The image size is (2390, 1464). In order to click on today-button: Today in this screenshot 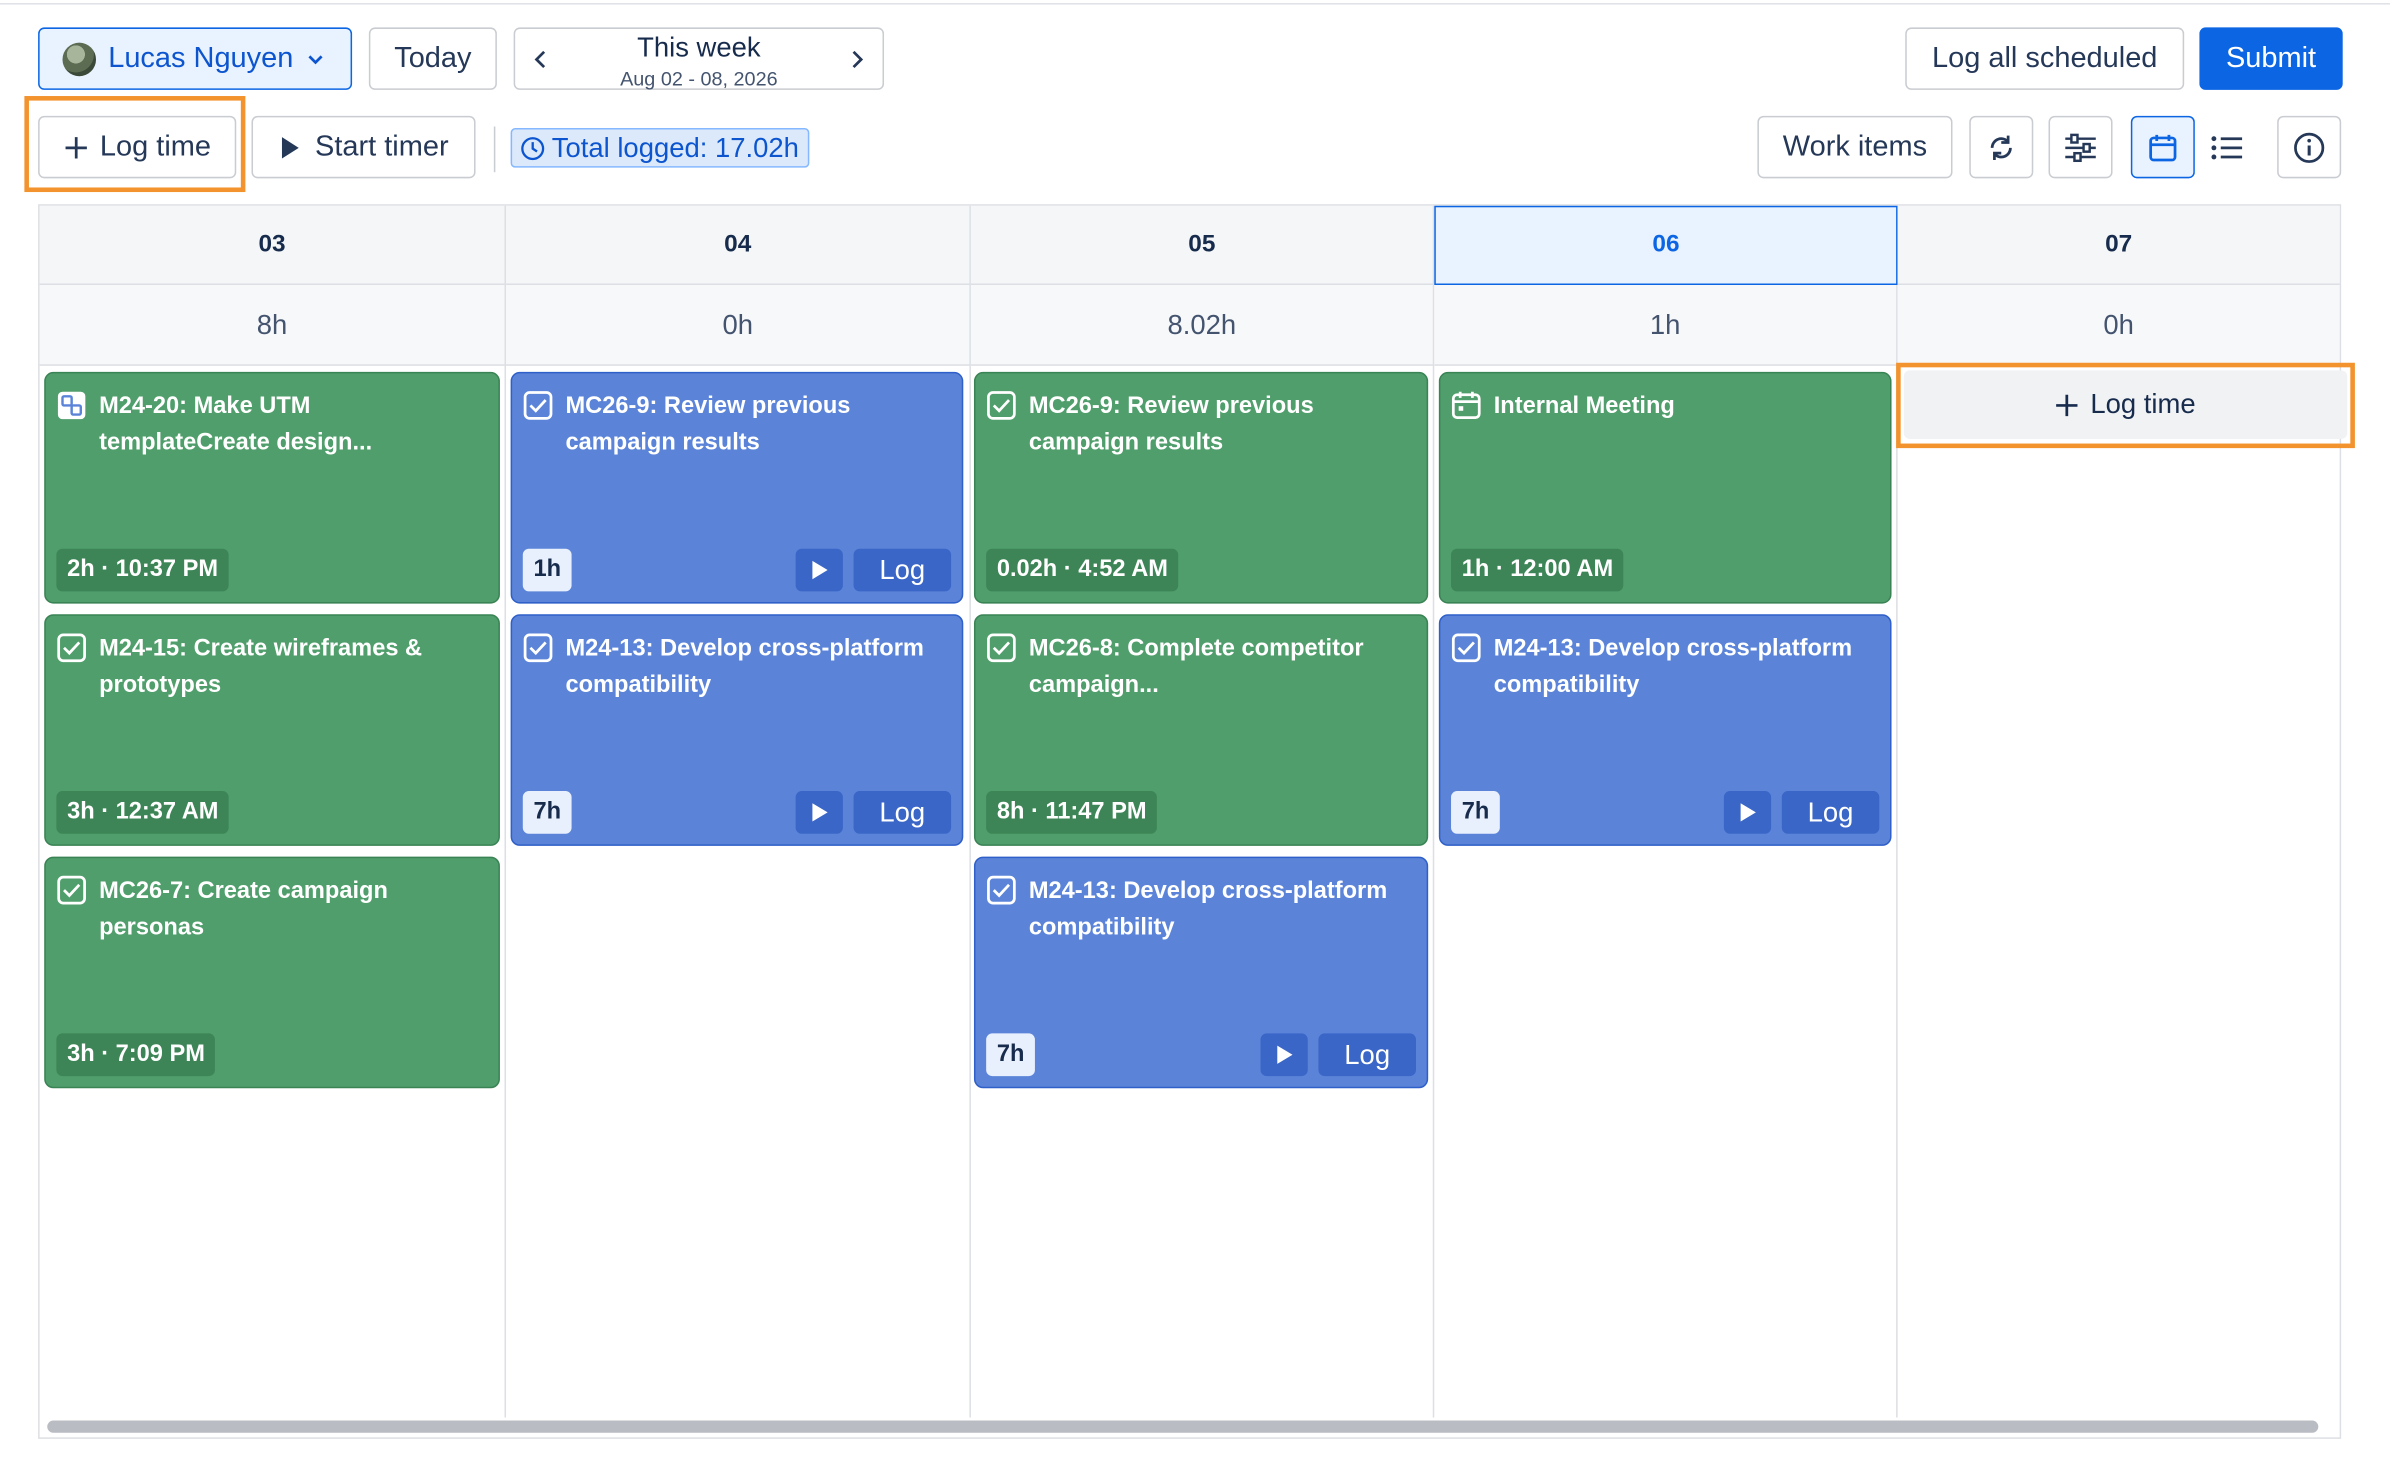, I will do `click(432, 58)`.